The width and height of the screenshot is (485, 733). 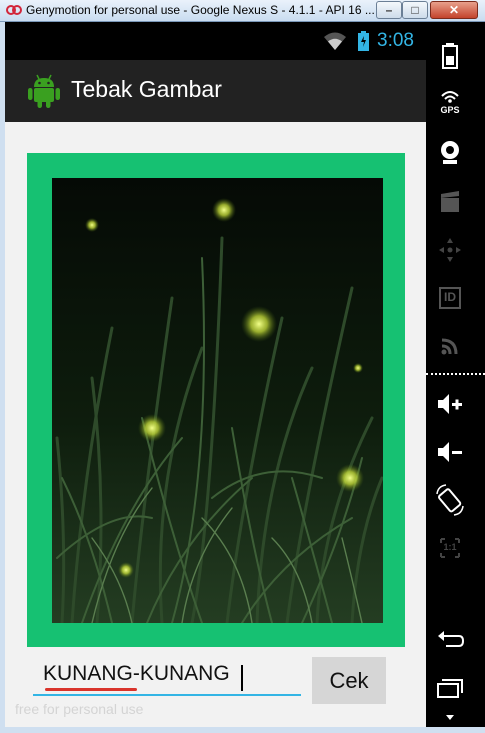 What do you see at coordinates (146, 89) in the screenshot?
I see `app-title: Tebak Gambar` at bounding box center [146, 89].